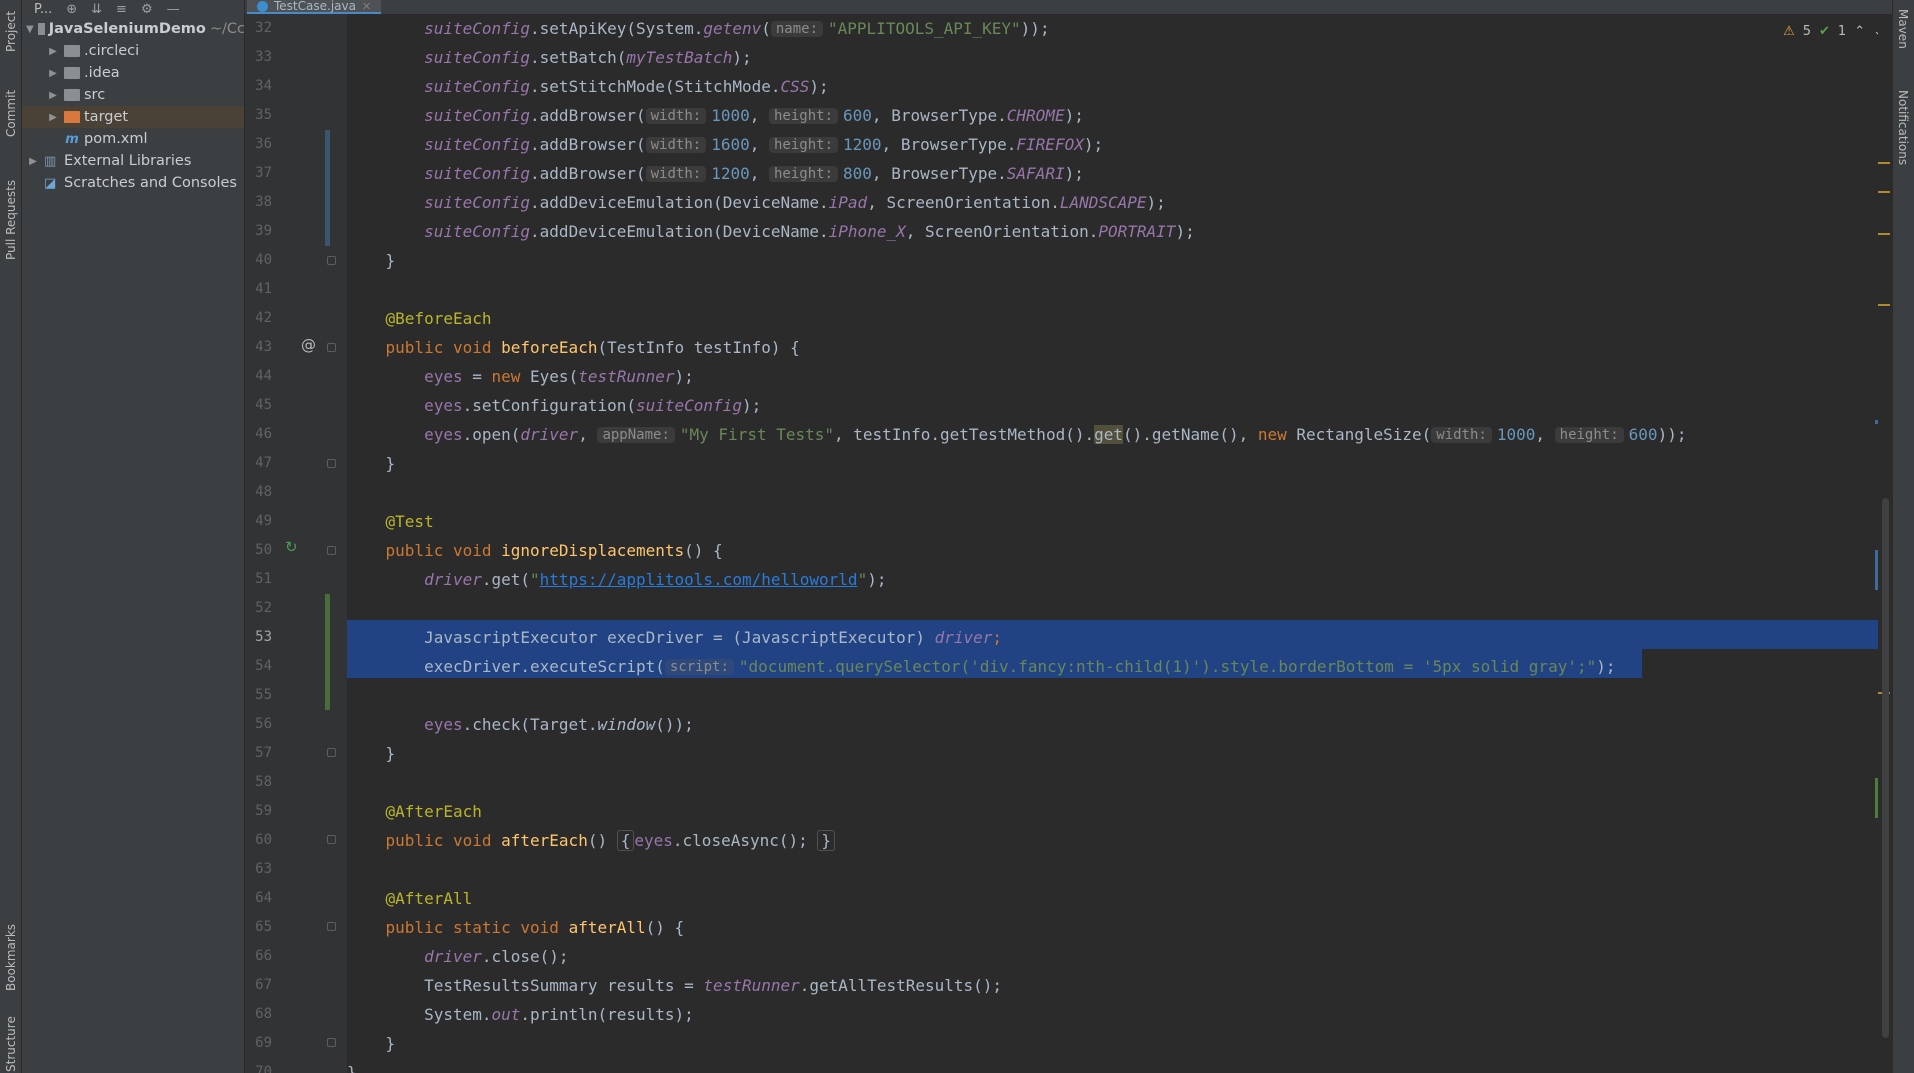 The height and width of the screenshot is (1073, 1914). I want to click on line-number: 63, so click(263, 869).